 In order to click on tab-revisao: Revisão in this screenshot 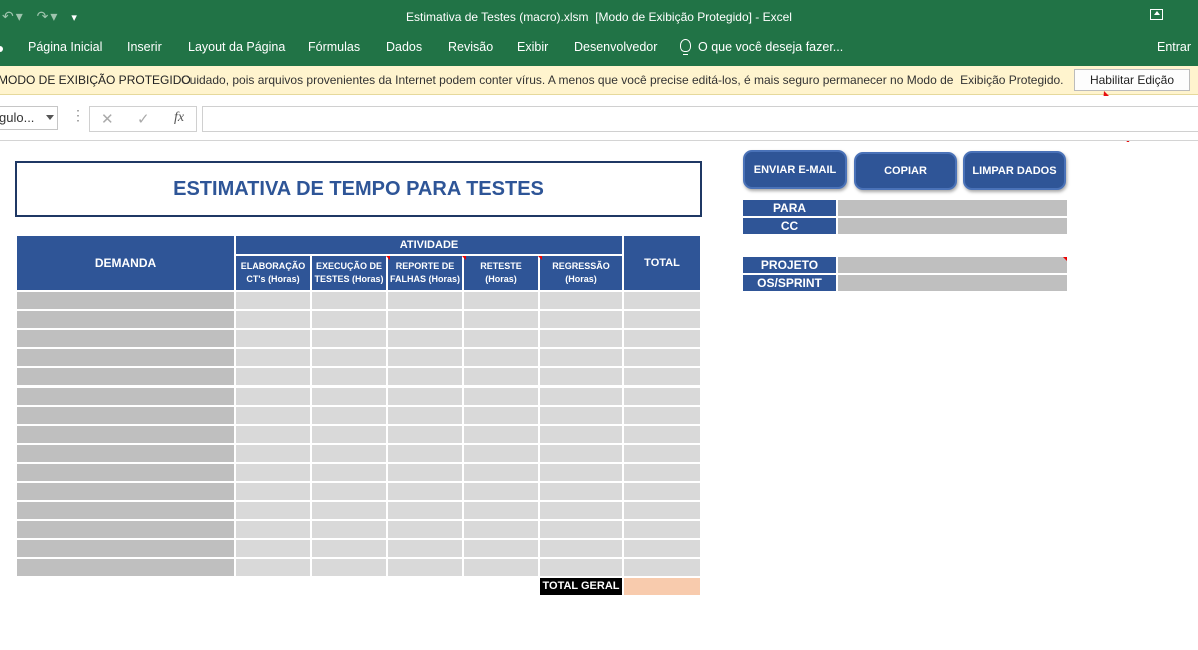, I will do `click(470, 47)`.